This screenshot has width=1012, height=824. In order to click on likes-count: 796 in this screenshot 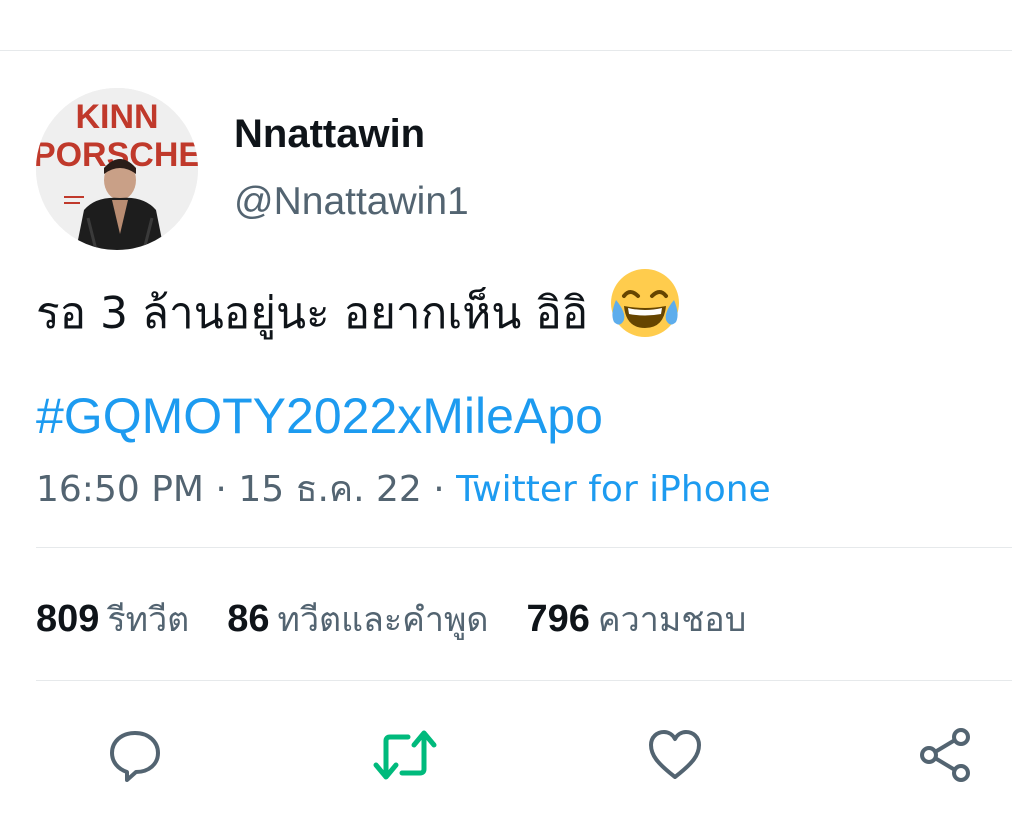, I will do `click(558, 619)`.